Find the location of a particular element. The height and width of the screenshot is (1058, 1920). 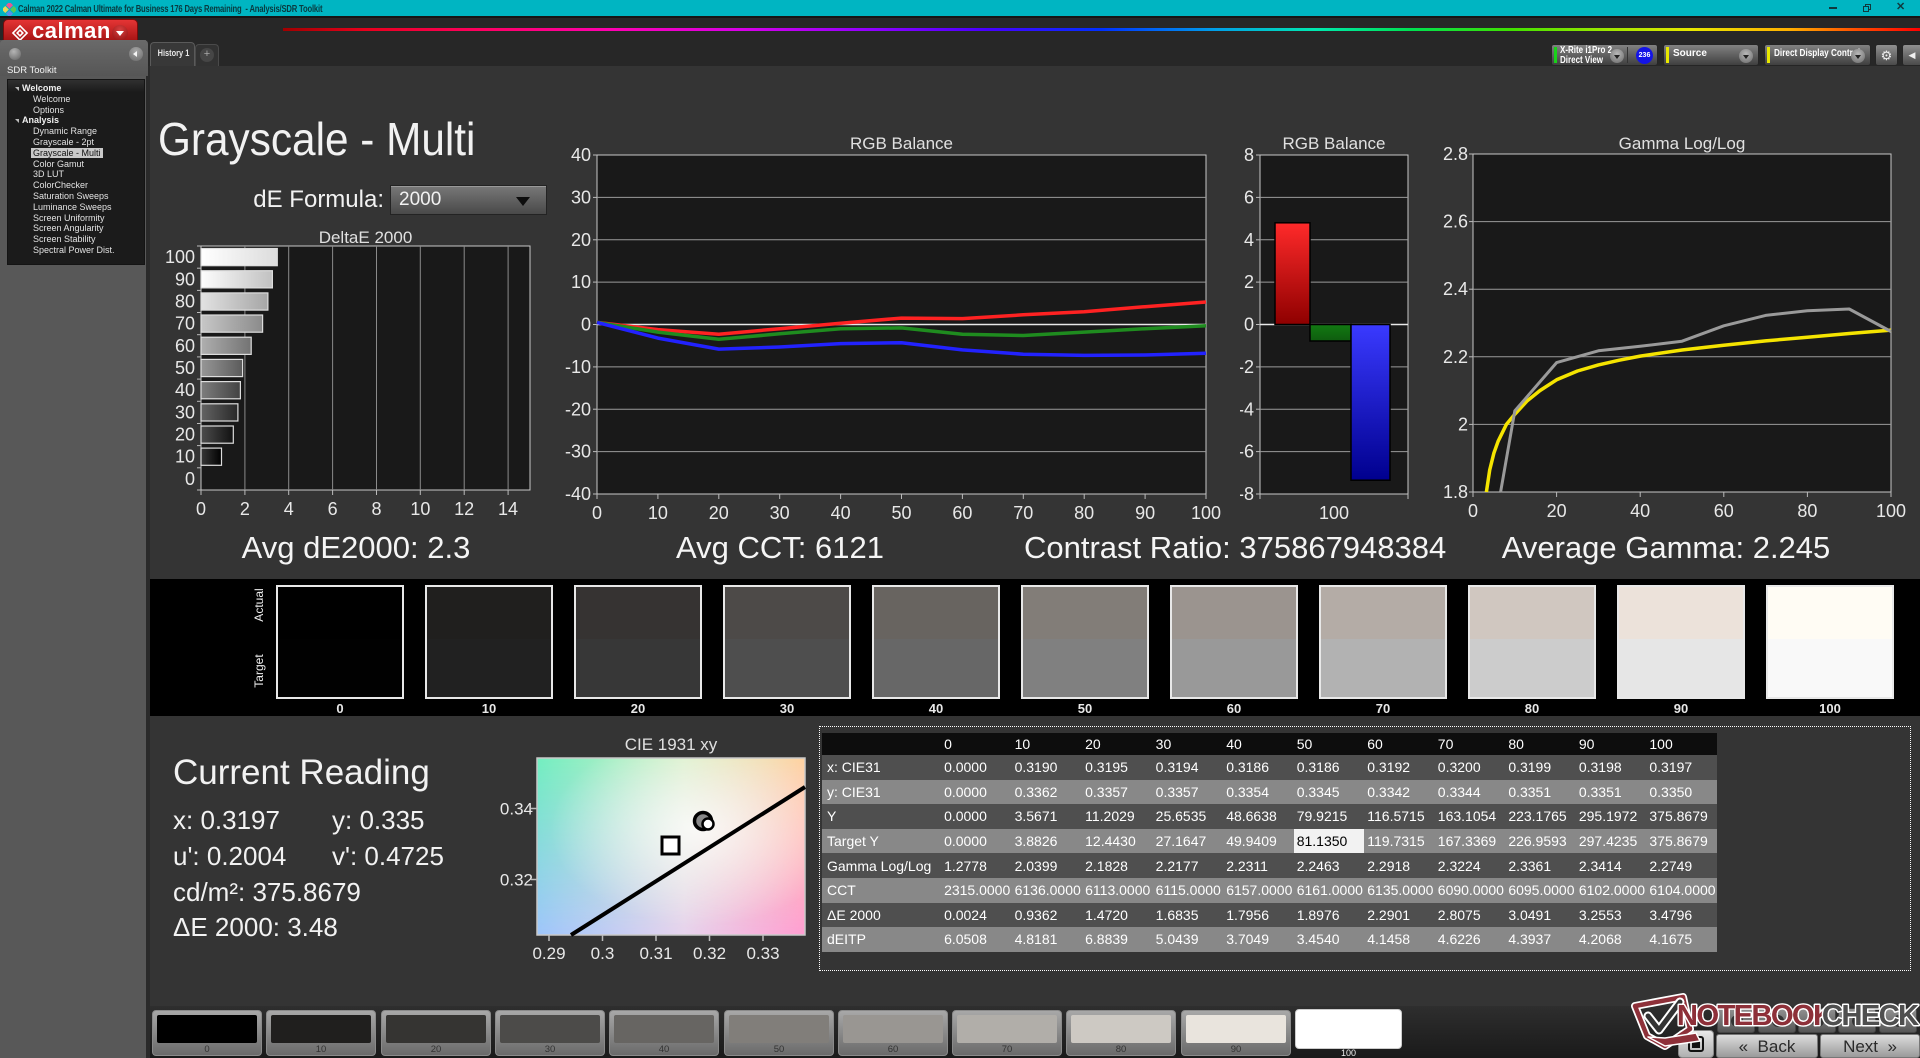

svg-text: -30 is located at coordinates (578, 452).